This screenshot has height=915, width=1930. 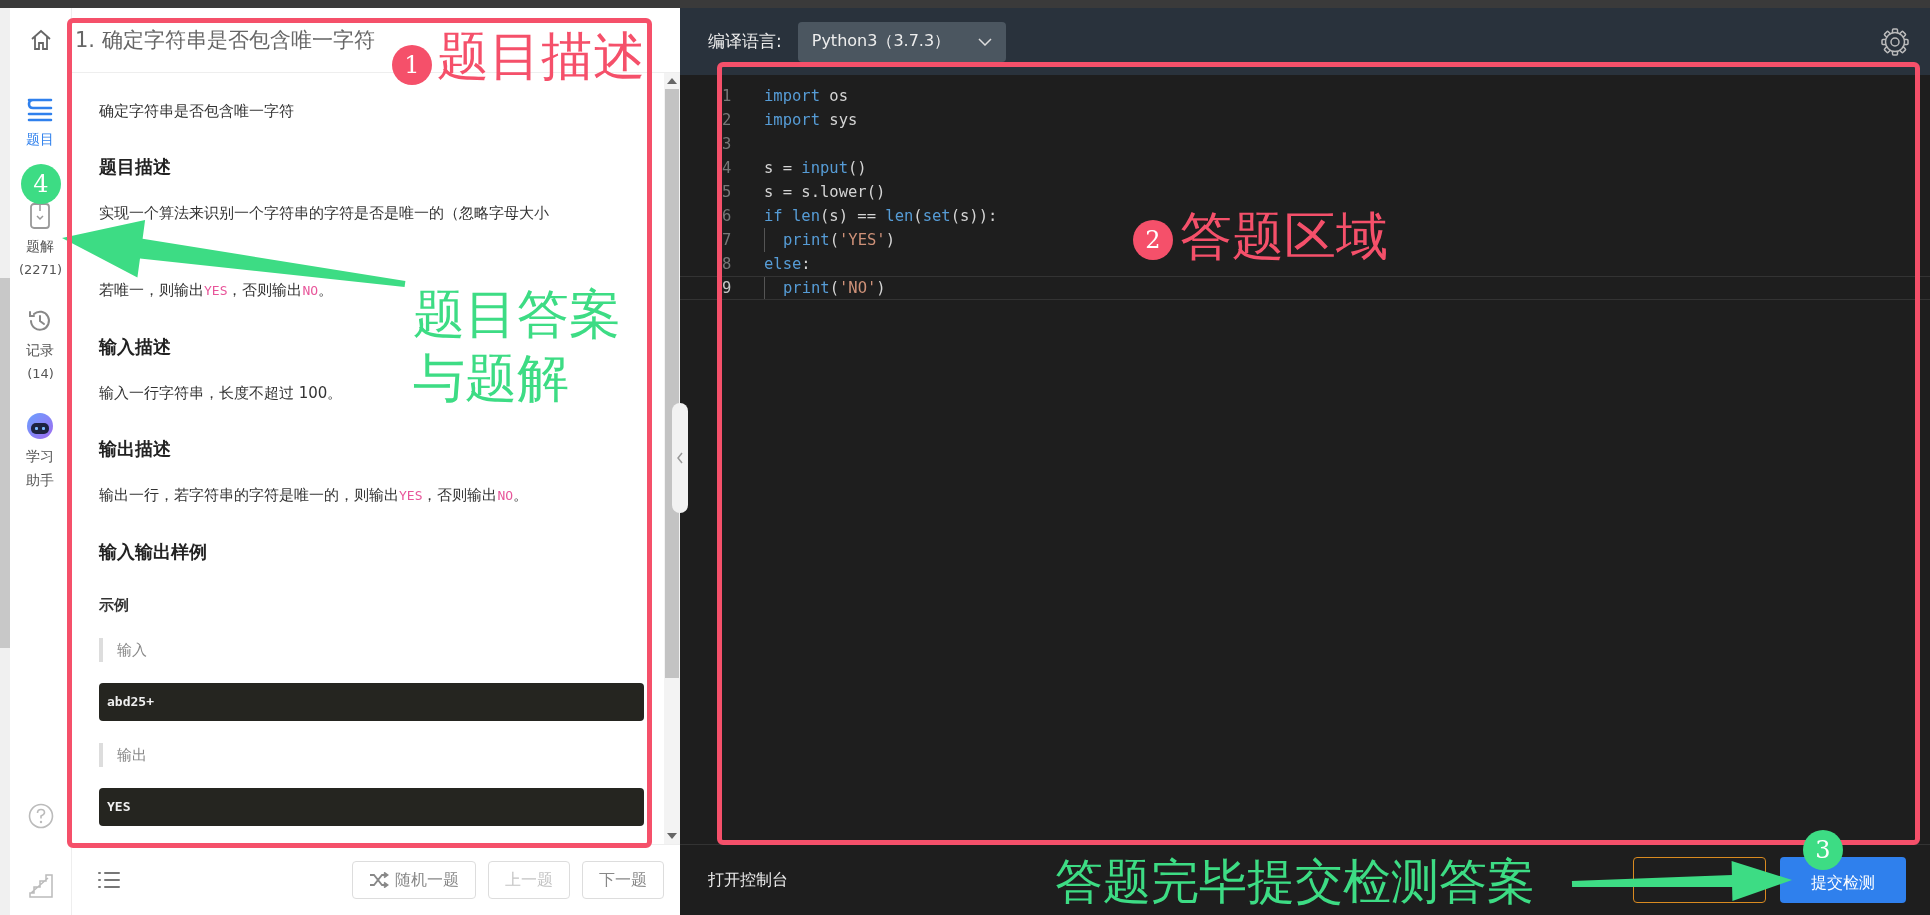 I want to click on code-line: import sys, so click(x=811, y=120).